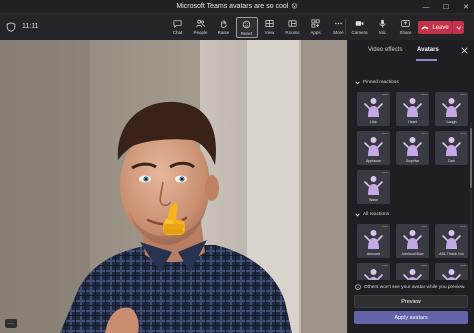  I want to click on meeting-timer: 11:11, so click(30, 26).